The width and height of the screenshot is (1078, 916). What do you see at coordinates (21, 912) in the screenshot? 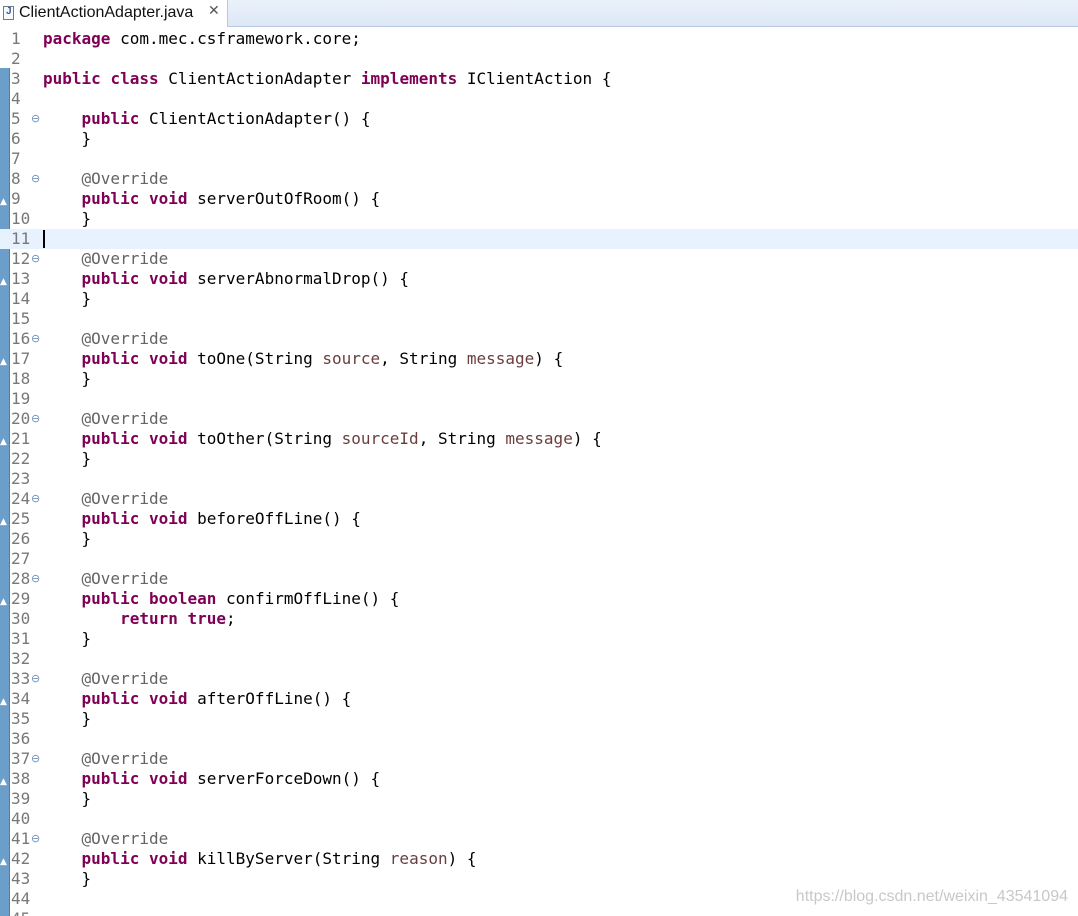
I see `line-number: 45` at bounding box center [21, 912].